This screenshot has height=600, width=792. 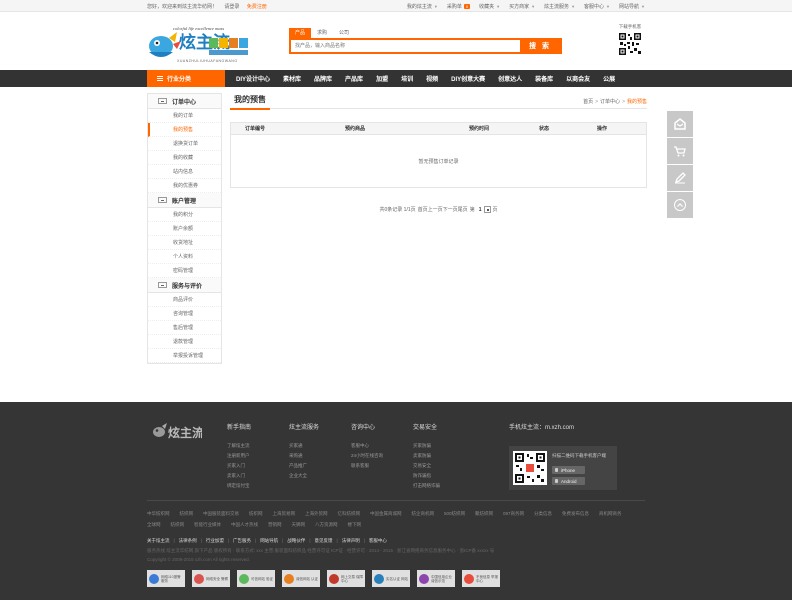 What do you see at coordinates (257, 7) in the screenshot?
I see `register-link: 免费注册` at bounding box center [257, 7].